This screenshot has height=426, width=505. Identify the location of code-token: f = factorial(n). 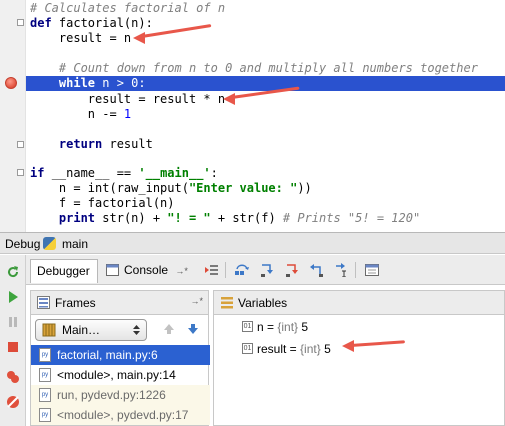
(102, 203).